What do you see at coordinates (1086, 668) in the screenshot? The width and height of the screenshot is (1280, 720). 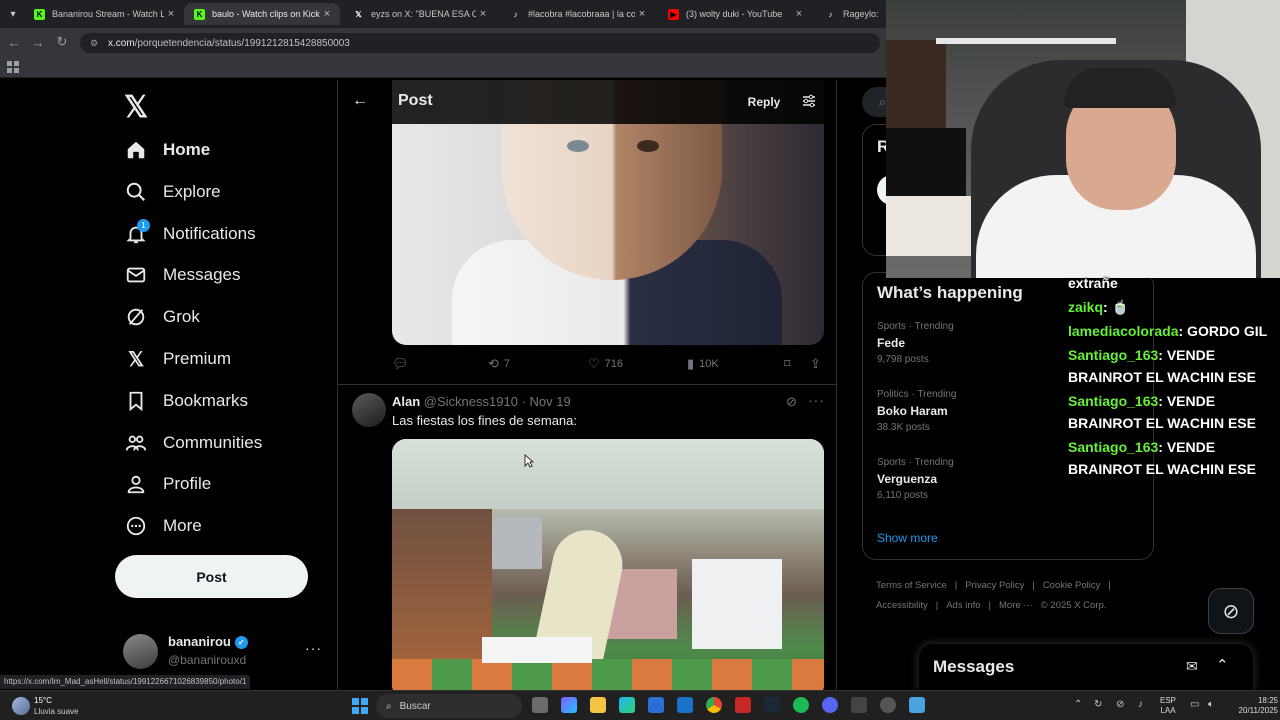 I see `messages-drawer: Messages ✉ ⌃` at bounding box center [1086, 668].